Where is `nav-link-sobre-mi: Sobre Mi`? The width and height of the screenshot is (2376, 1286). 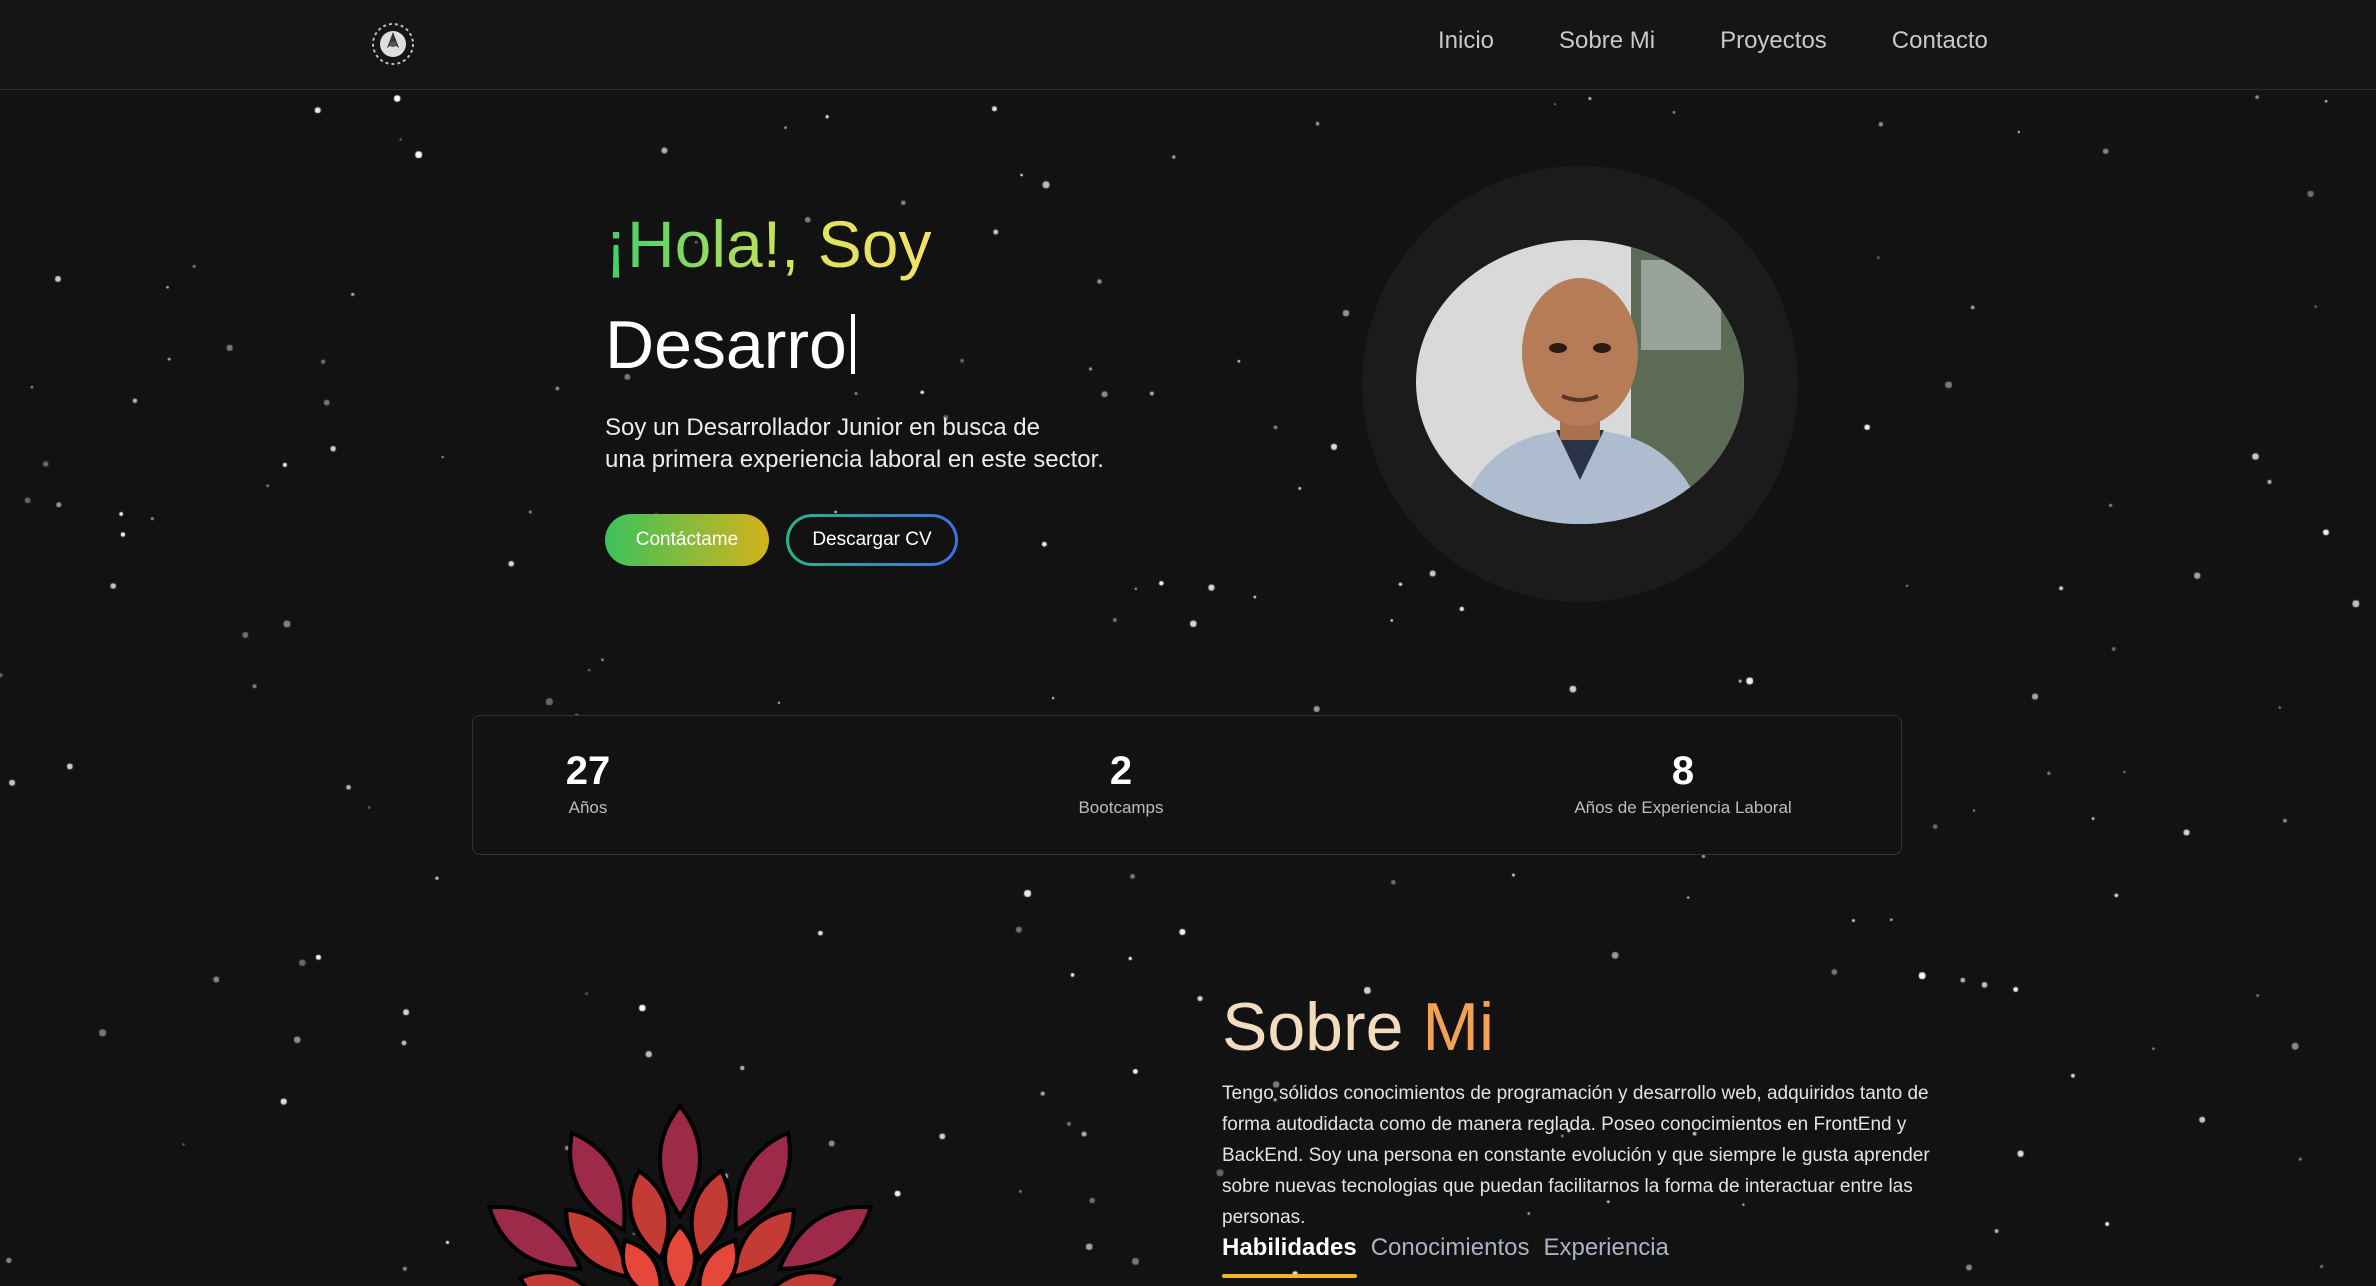
nav-link-sobre-mi: Sobre Mi is located at coordinates (1607, 41).